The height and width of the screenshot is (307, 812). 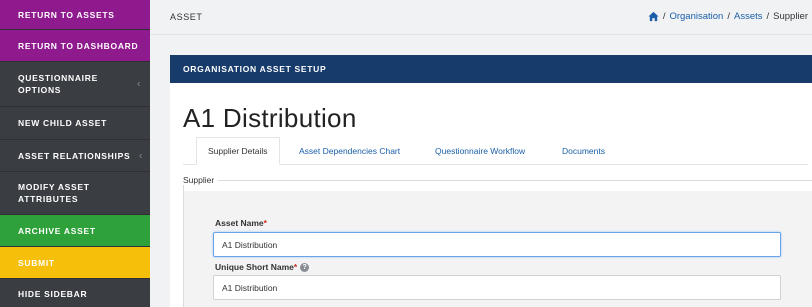 I want to click on questionnaire-options-menu: QUESTIONNAIRE OPTIONS ‹, so click(x=75, y=84).